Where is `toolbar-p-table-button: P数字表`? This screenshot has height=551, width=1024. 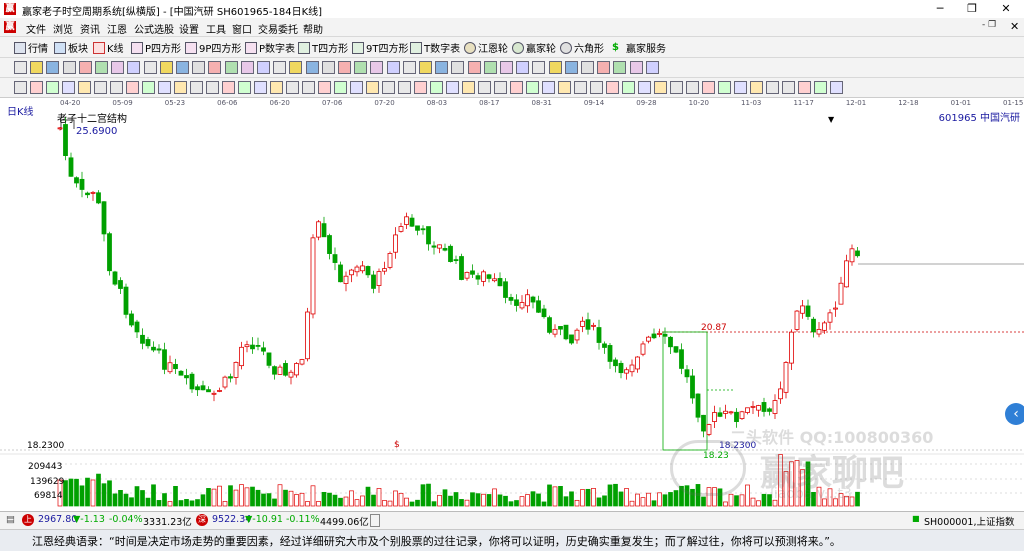
toolbar-p-table-button: P数字表 is located at coordinates (270, 47).